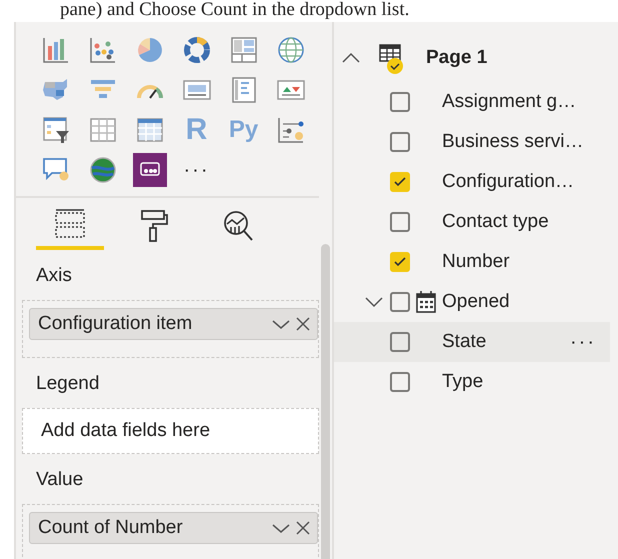  I want to click on ribbon-chart-icon, so click(56, 50).